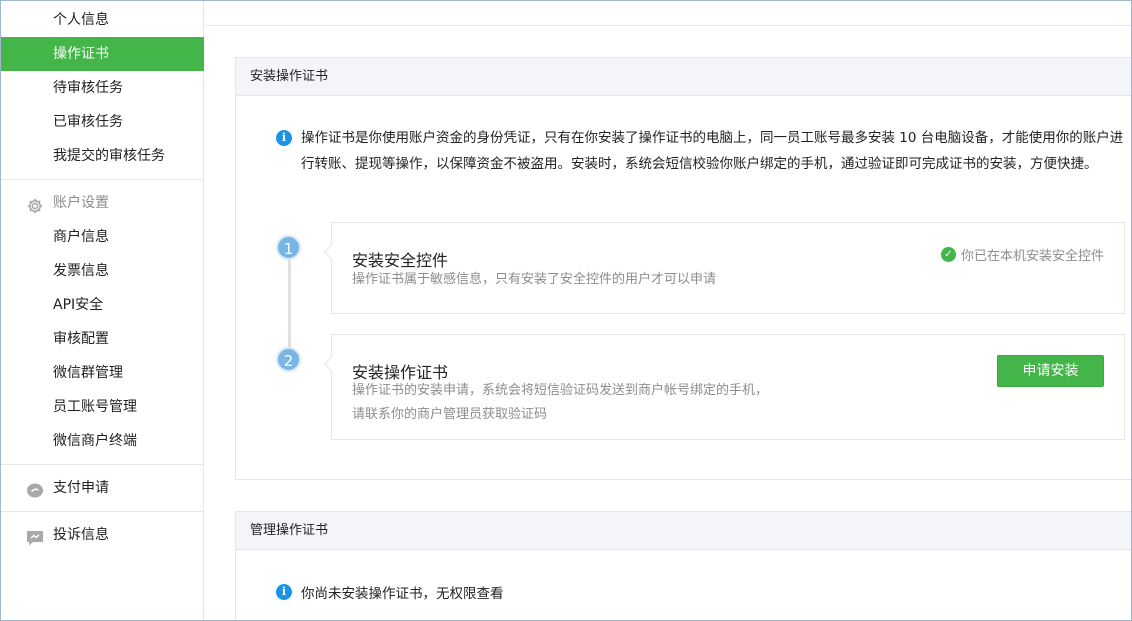 The width and height of the screenshot is (1132, 621). Describe the element at coordinates (683, 566) in the screenshot. I see `manage-certificate-panel: 管理操作证书 i 你尚未安装操作证书，无权限查看` at that location.